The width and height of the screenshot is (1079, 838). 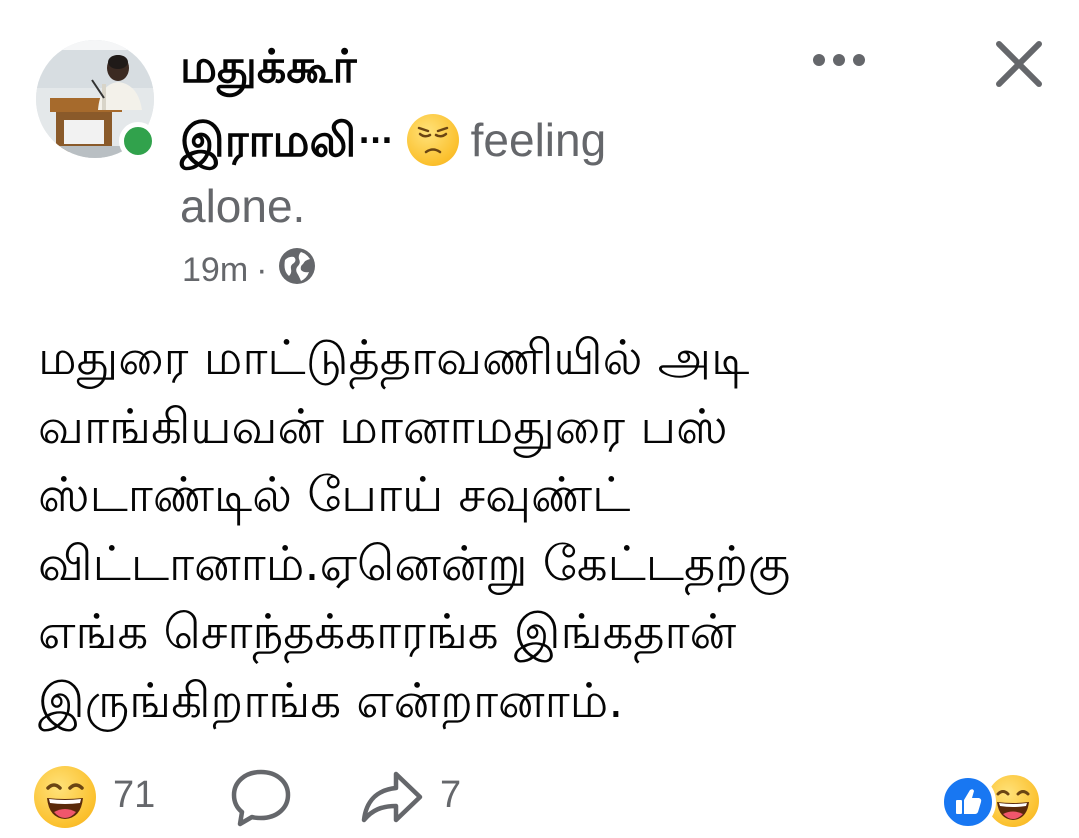 What do you see at coordinates (383, 426) in the screenshot?
I see `post-text-line: வாங்கியவன் மானாமதுரை பஸ்` at bounding box center [383, 426].